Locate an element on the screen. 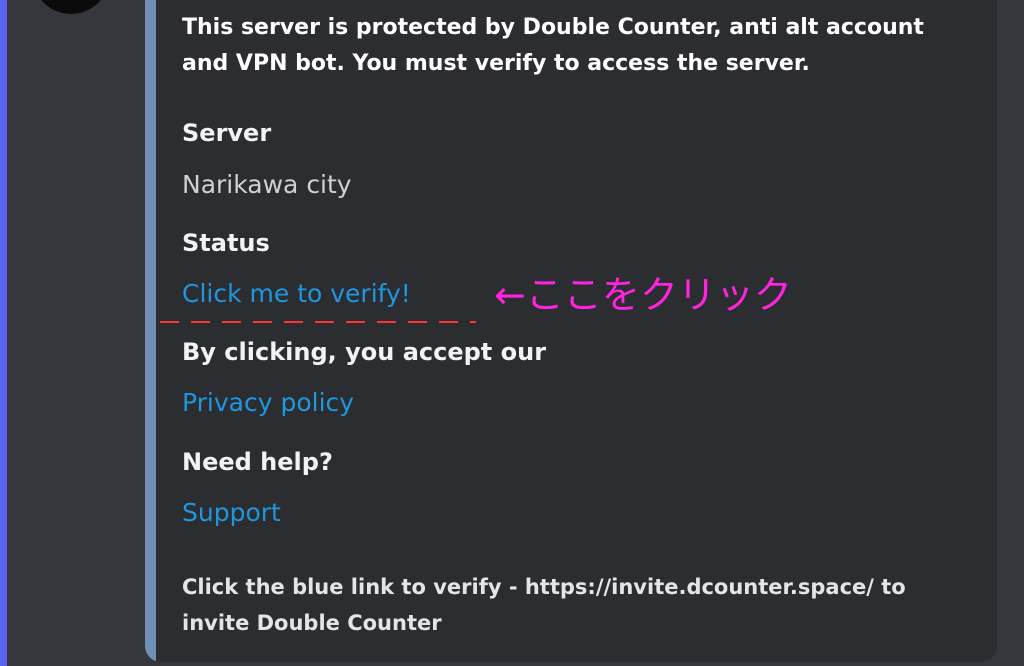 The width and height of the screenshot is (1024, 666). channel-accent-bar is located at coordinates (3, 333).